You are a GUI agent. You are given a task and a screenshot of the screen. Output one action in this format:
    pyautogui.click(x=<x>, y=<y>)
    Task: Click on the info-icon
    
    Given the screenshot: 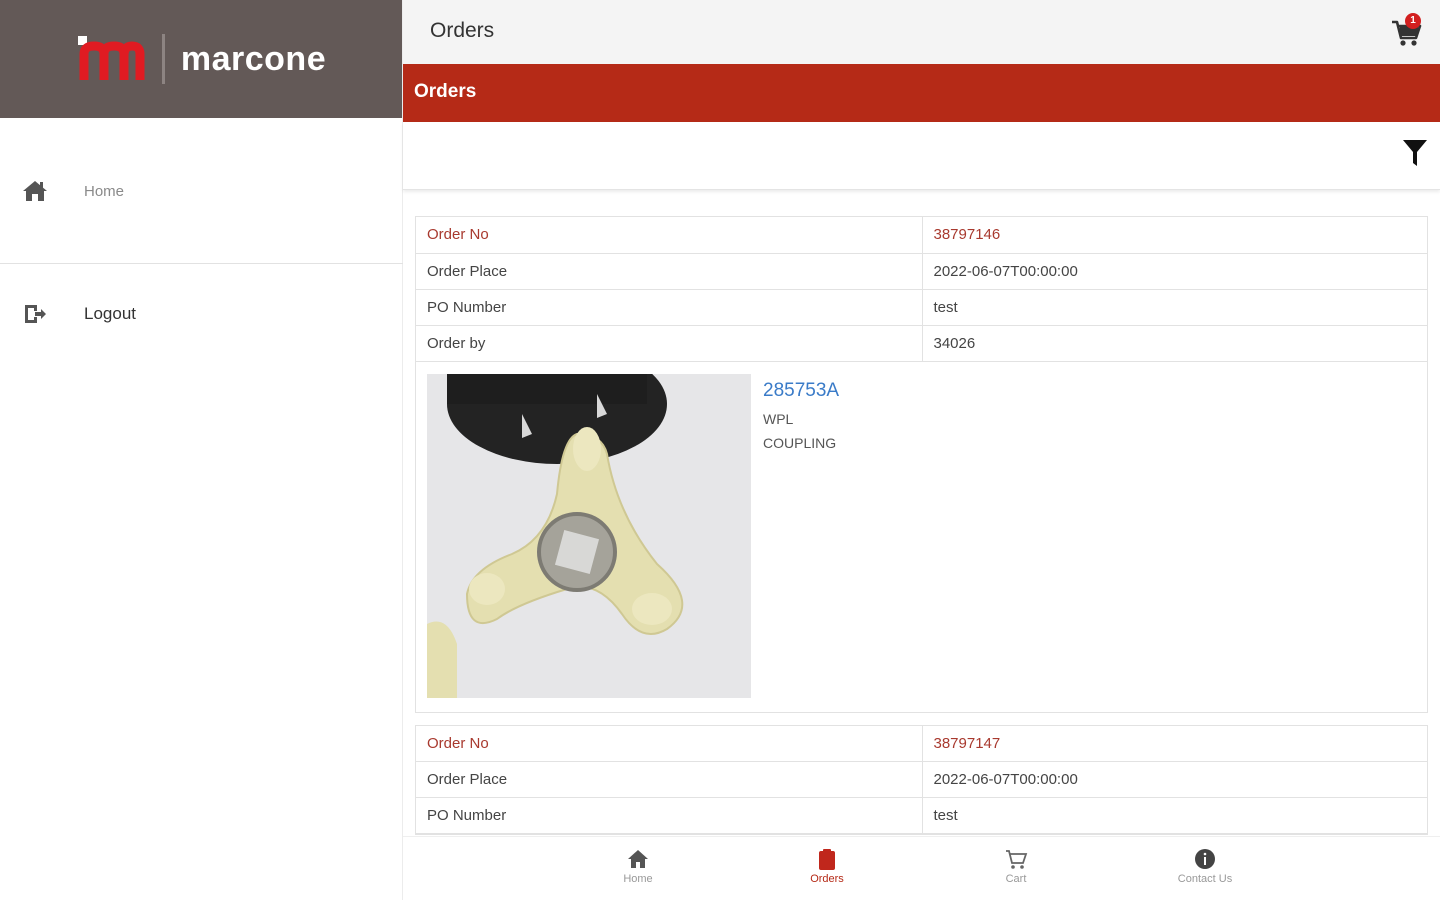 What is the action you would take?
    pyautogui.click(x=1205, y=859)
    